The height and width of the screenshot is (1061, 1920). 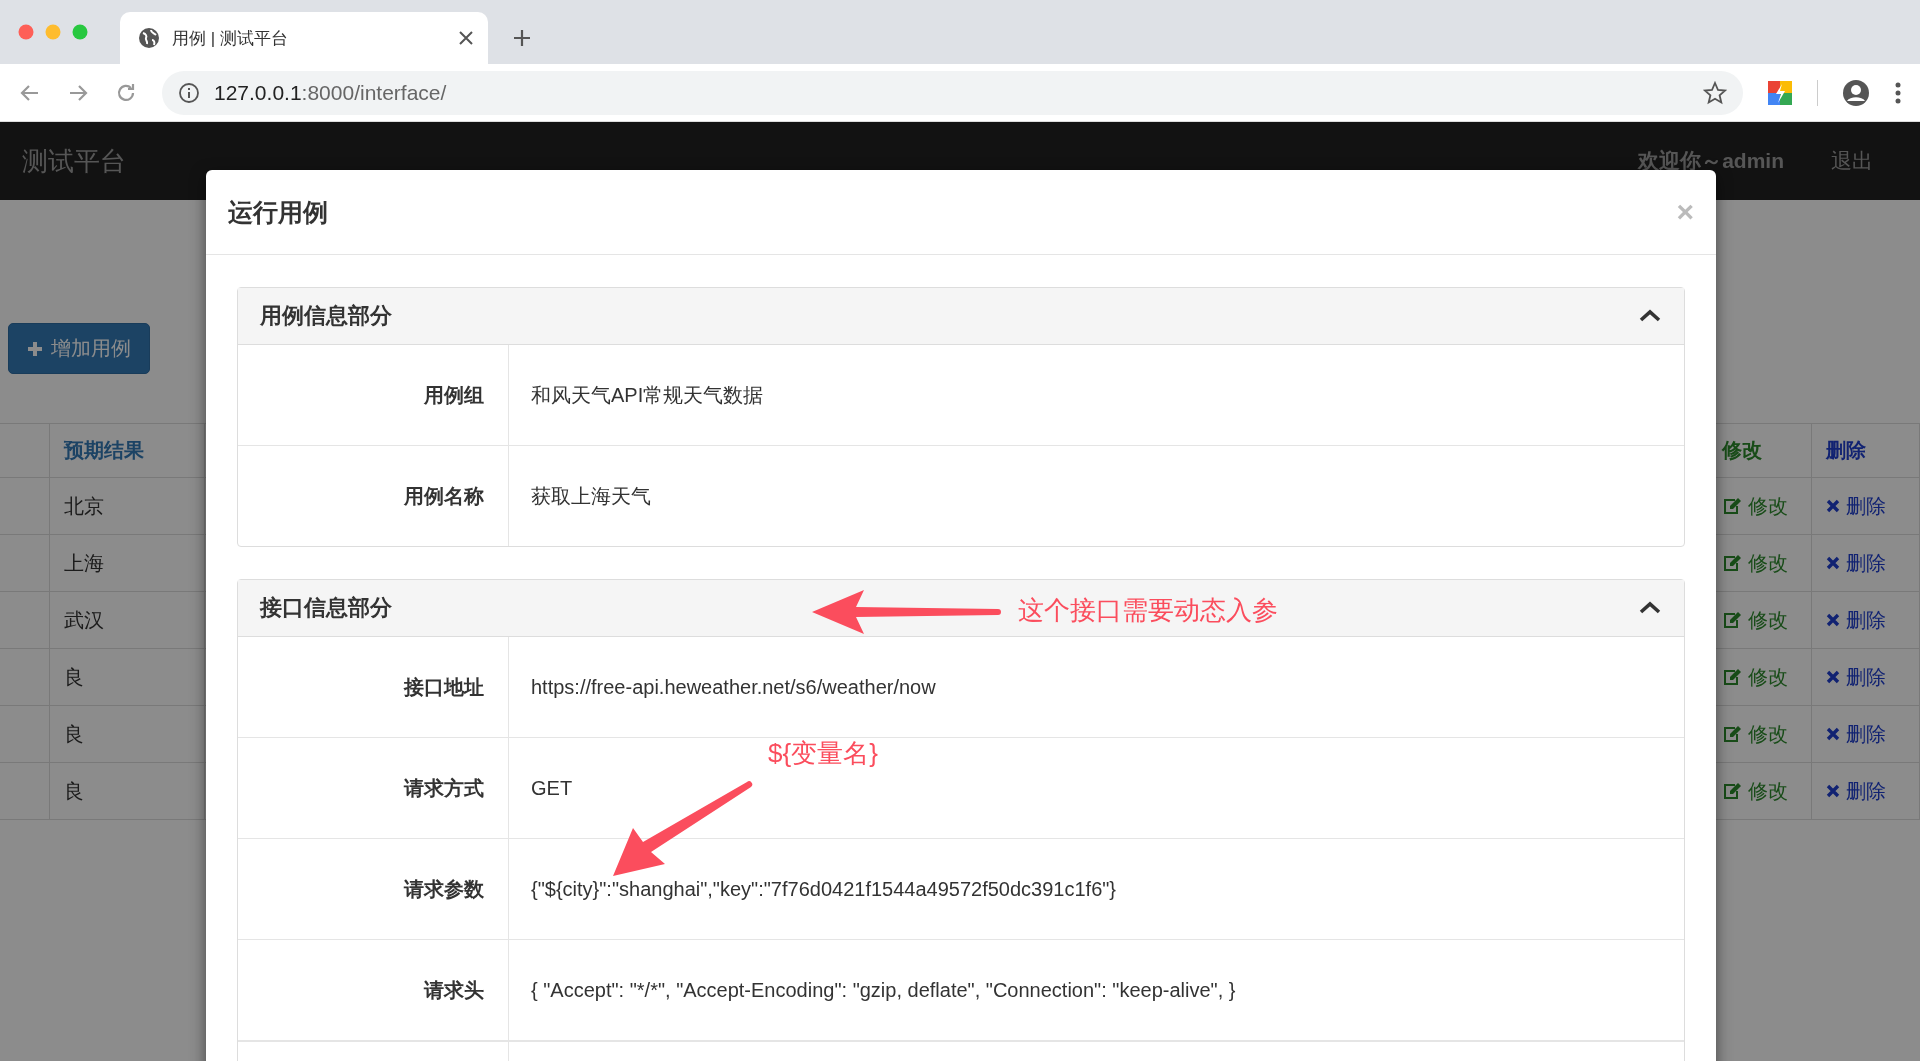 I want to click on table-cell: 武汉, so click(x=127, y=620).